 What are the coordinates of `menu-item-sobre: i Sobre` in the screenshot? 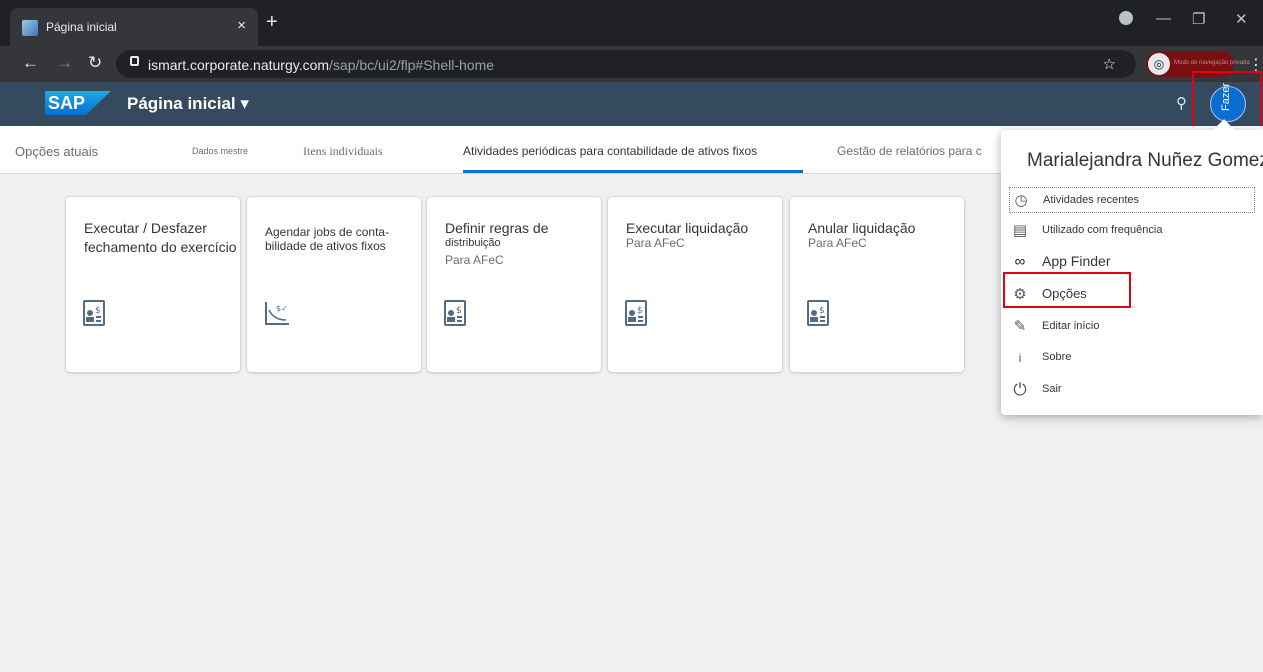 It's located at (1132, 358).